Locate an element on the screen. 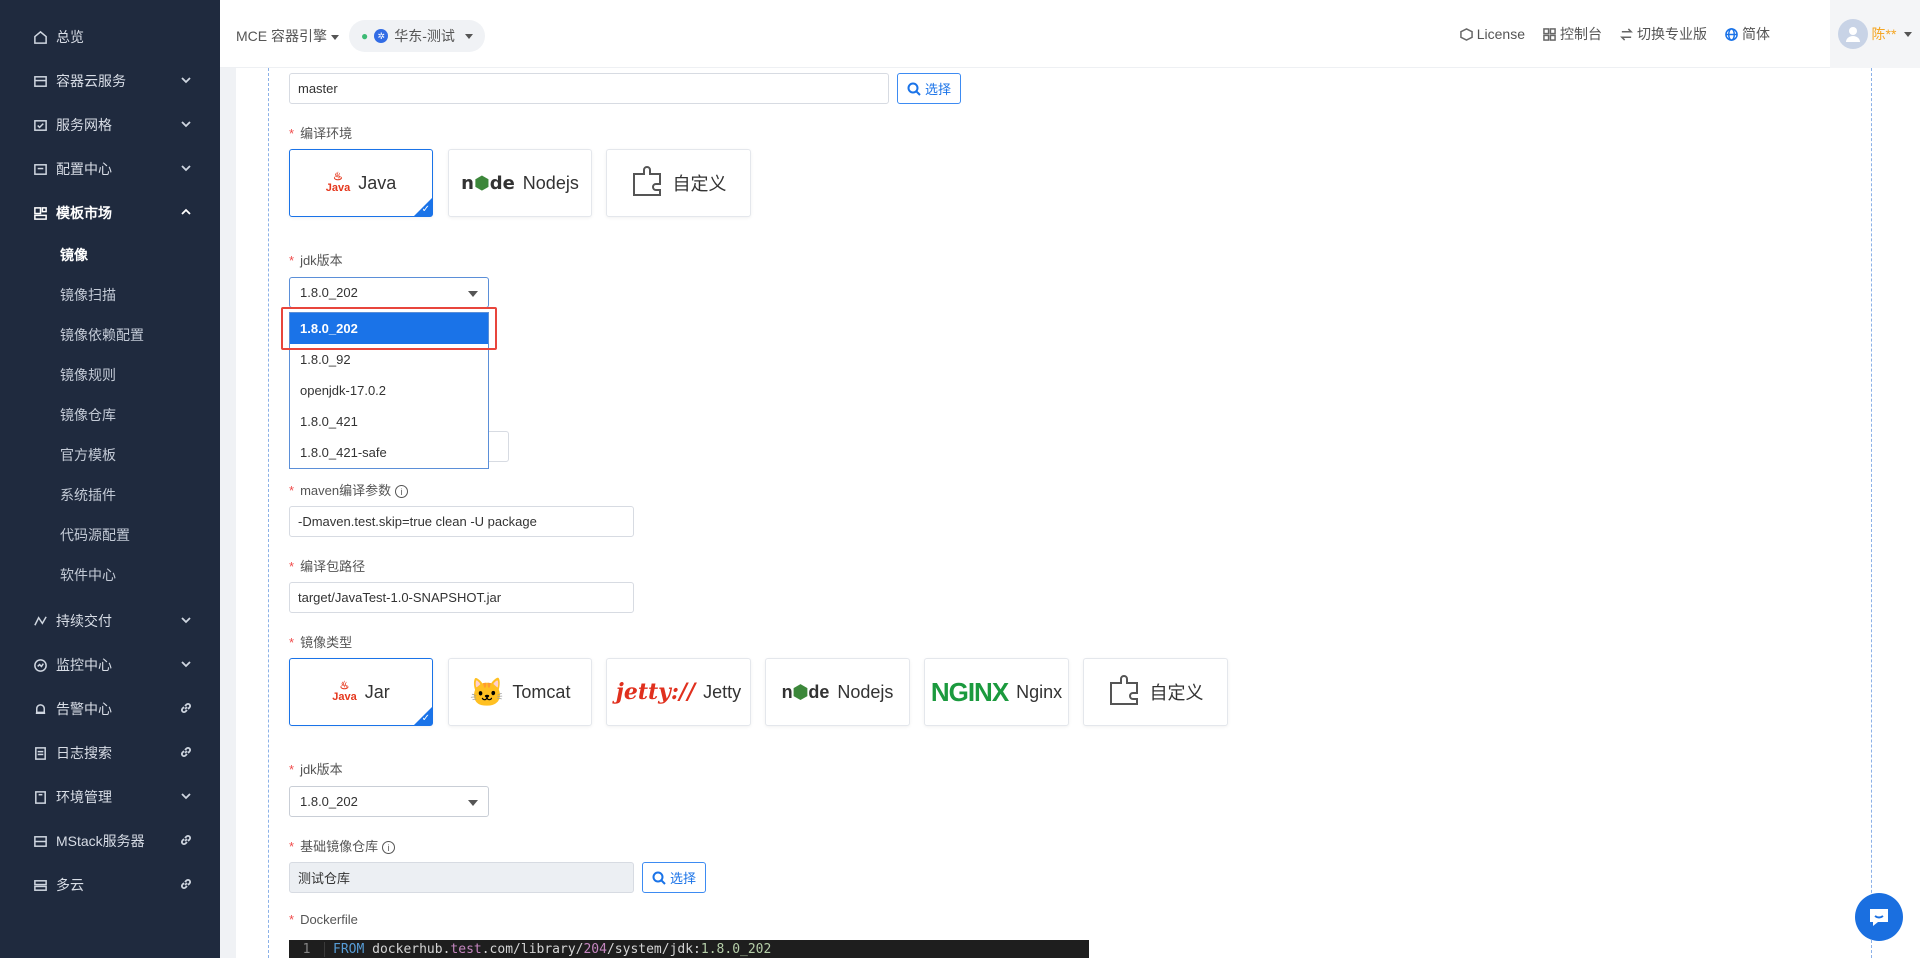 The width and height of the screenshot is (1920, 958). jetty-icon: jetty:// is located at coordinates (655, 692).